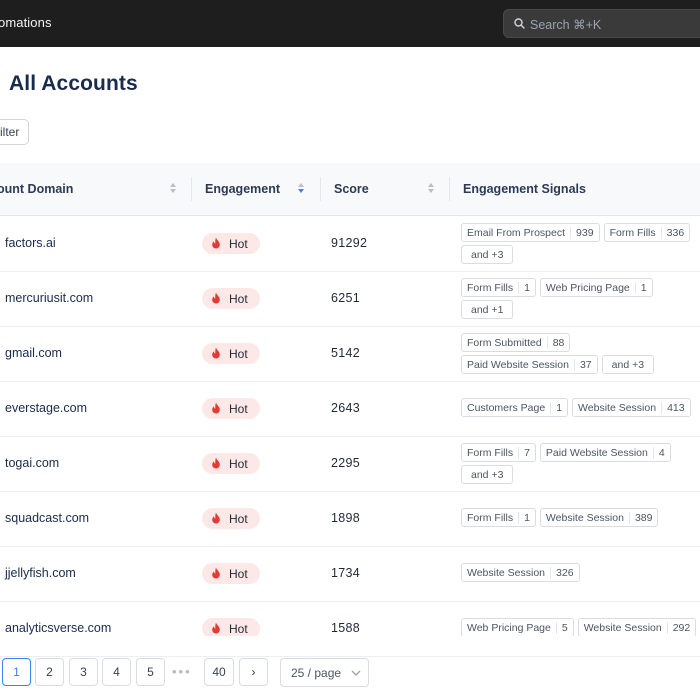 This screenshot has width=700, height=700. I want to click on page-button-5: 5, so click(150, 672).